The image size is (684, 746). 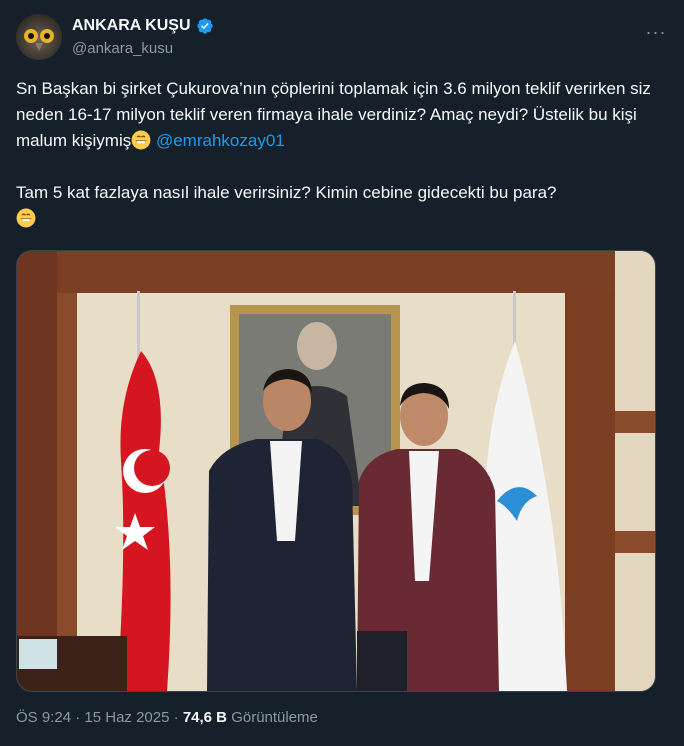 I want to click on wood-right, so click(x=590, y=491).